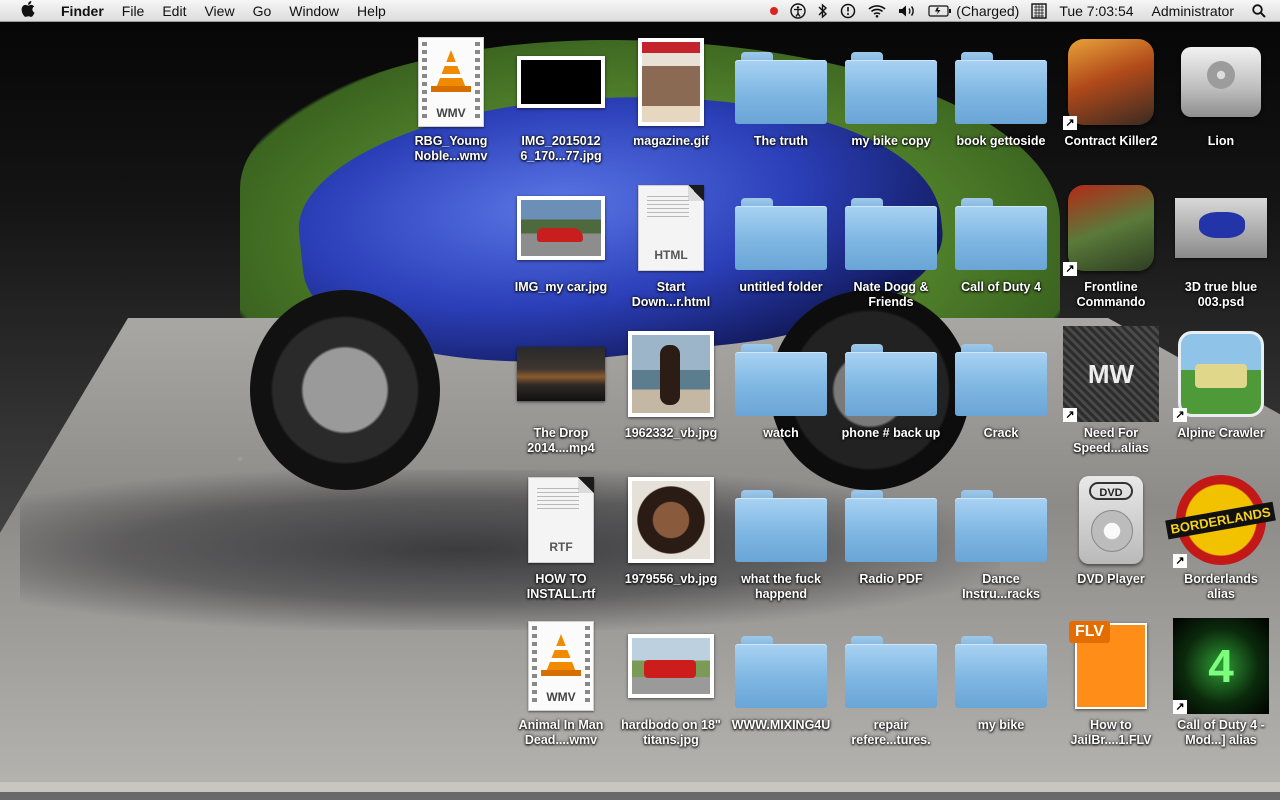 The image size is (1280, 800). What do you see at coordinates (561, 82) in the screenshot?
I see `image-thumbnail` at bounding box center [561, 82].